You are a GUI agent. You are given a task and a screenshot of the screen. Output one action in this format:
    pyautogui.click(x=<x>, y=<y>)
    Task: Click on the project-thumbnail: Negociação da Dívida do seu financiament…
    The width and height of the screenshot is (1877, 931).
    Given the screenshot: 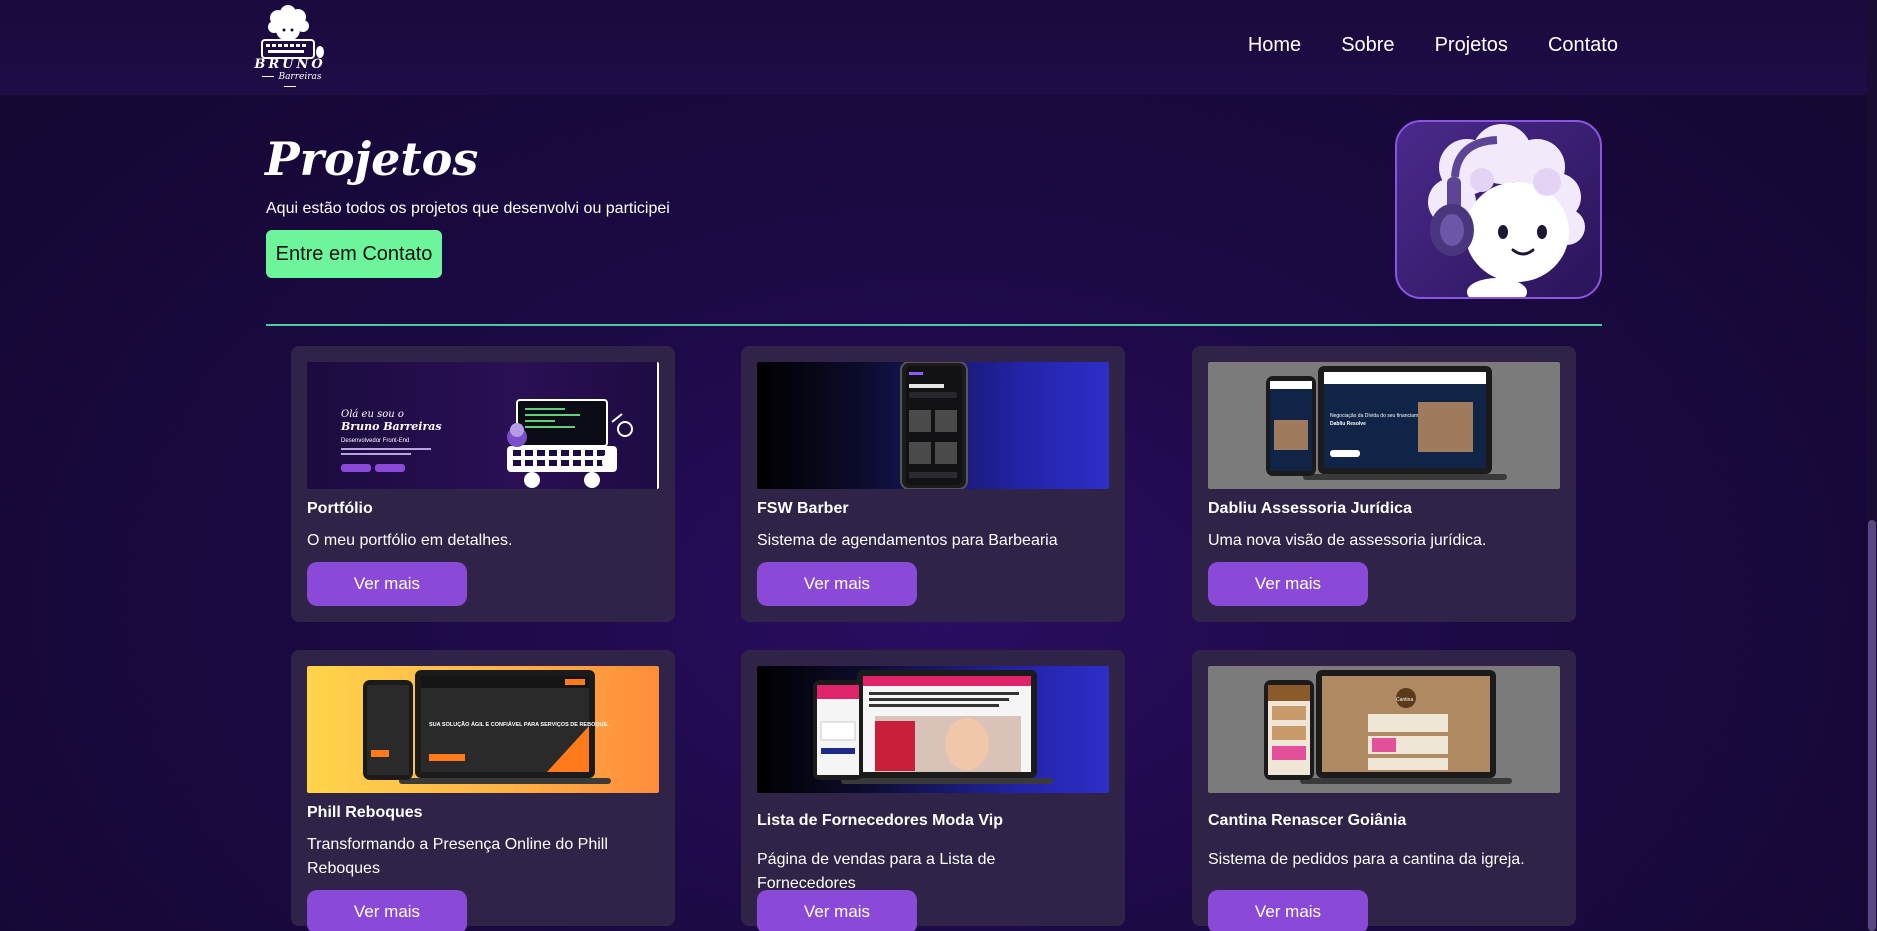 What is the action you would take?
    pyautogui.click(x=1384, y=425)
    